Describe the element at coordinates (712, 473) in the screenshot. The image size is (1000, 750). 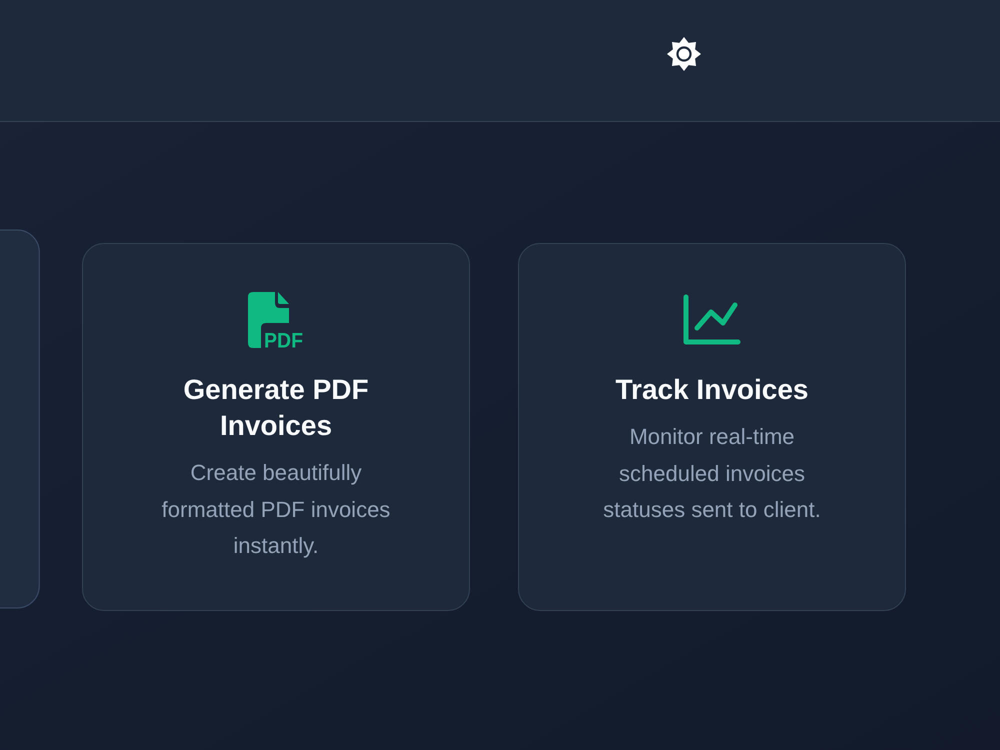
I see `card-description: Monitor real-time scheduled invoices statuses sent to client.` at that location.